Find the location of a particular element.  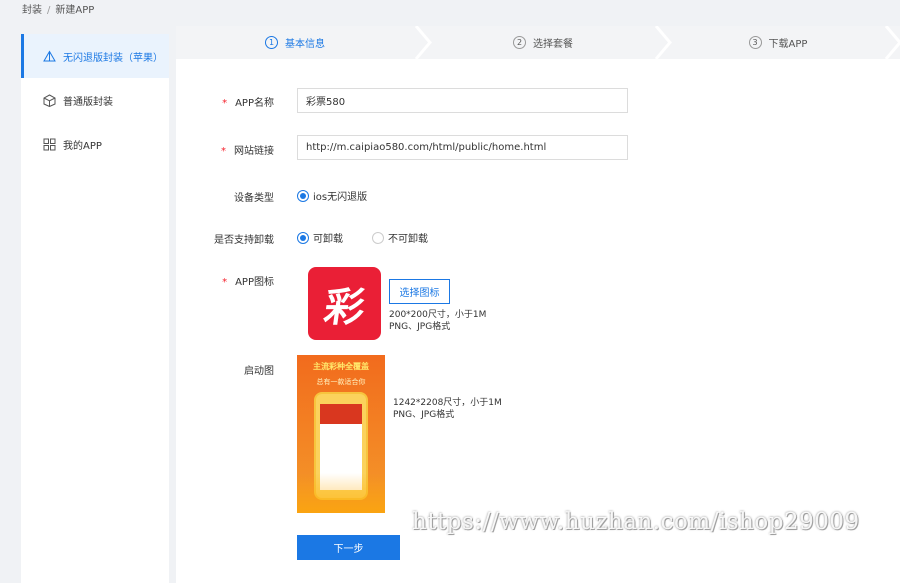

app-icon-label-text: APP图标 is located at coordinates (254, 282).